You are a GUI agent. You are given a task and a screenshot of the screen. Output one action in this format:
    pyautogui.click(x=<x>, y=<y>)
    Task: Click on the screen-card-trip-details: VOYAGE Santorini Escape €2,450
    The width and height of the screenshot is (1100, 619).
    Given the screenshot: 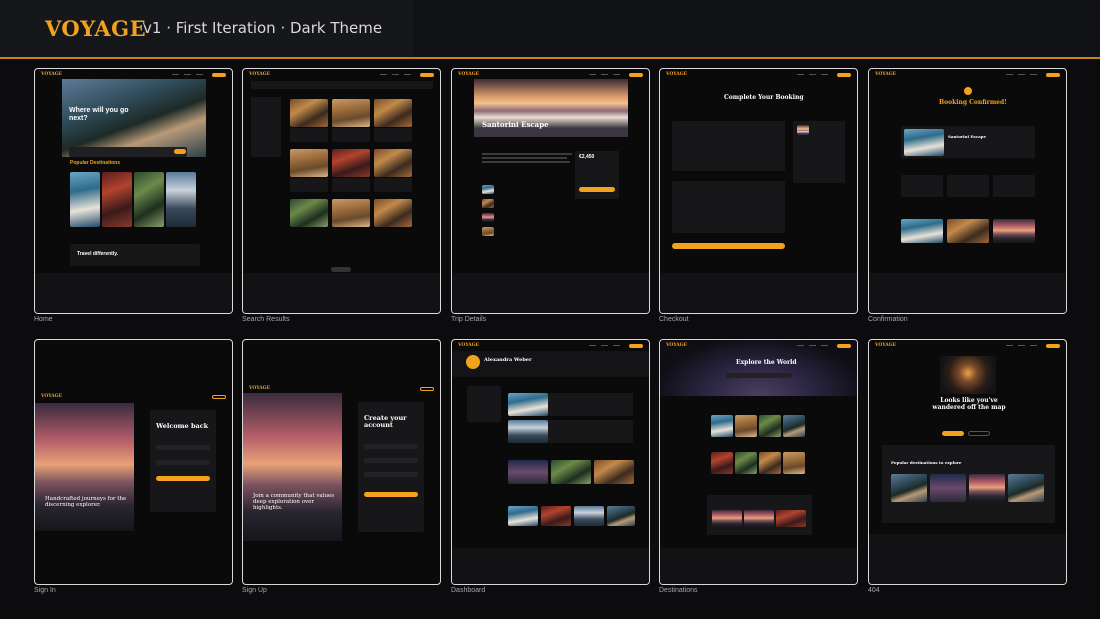 What is the action you would take?
    pyautogui.click(x=550, y=191)
    